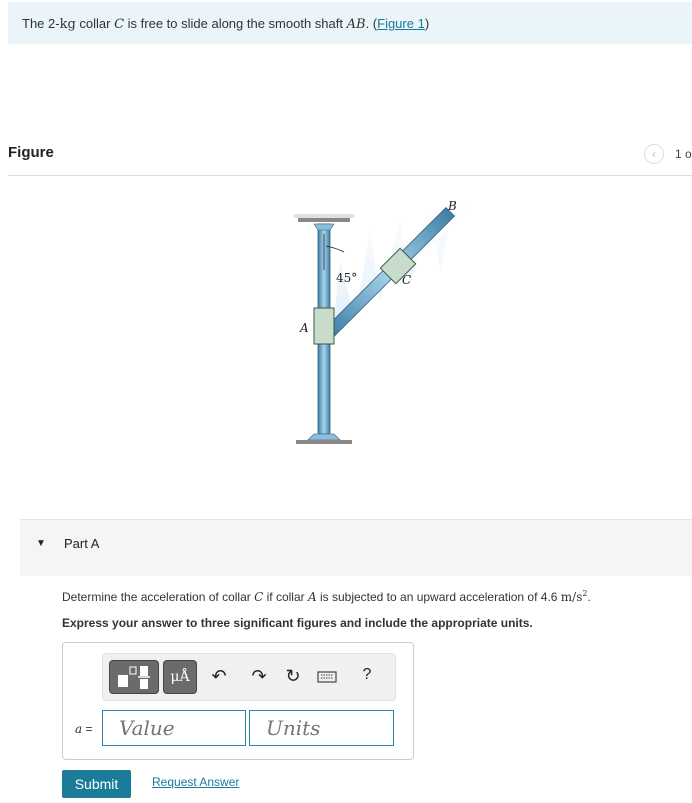 This screenshot has width=692, height=803. I want to click on bottom-support, so click(324, 437).